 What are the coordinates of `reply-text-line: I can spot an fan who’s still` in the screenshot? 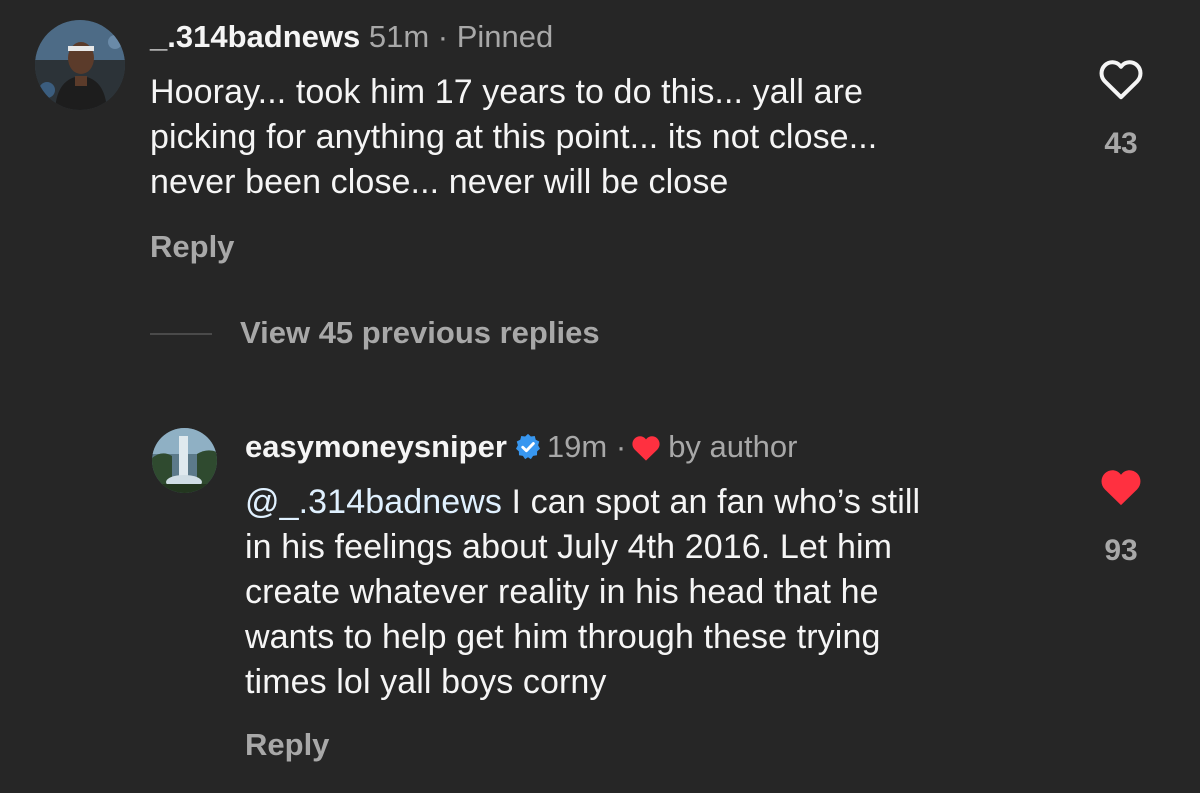 It's located at (711, 502).